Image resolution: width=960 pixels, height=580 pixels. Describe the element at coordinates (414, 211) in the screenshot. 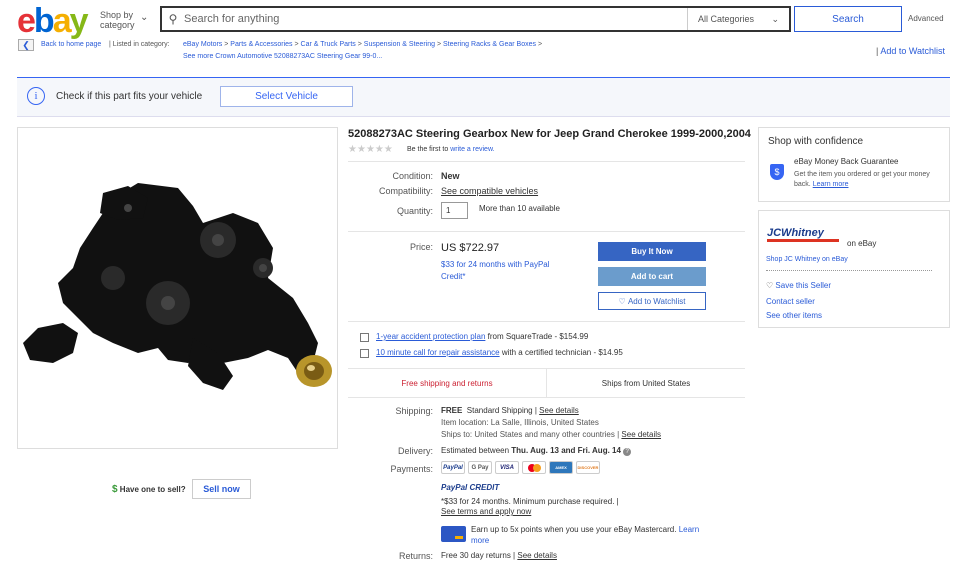

I see `quantity-label: Quantity:` at that location.